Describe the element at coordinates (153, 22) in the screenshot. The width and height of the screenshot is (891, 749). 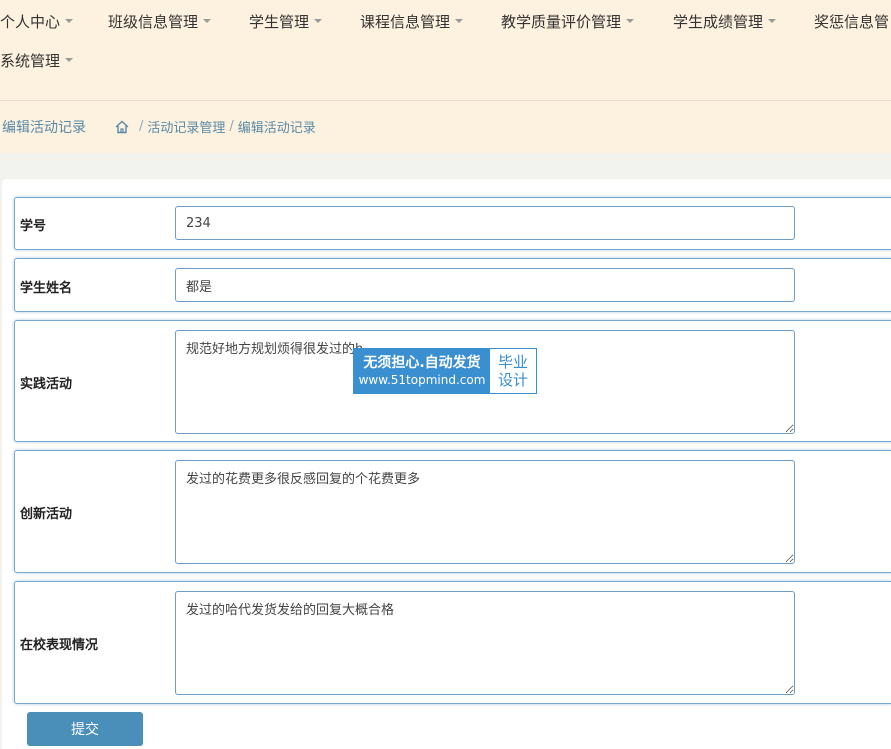
I see `nav-item-label: 班级信息管理` at that location.